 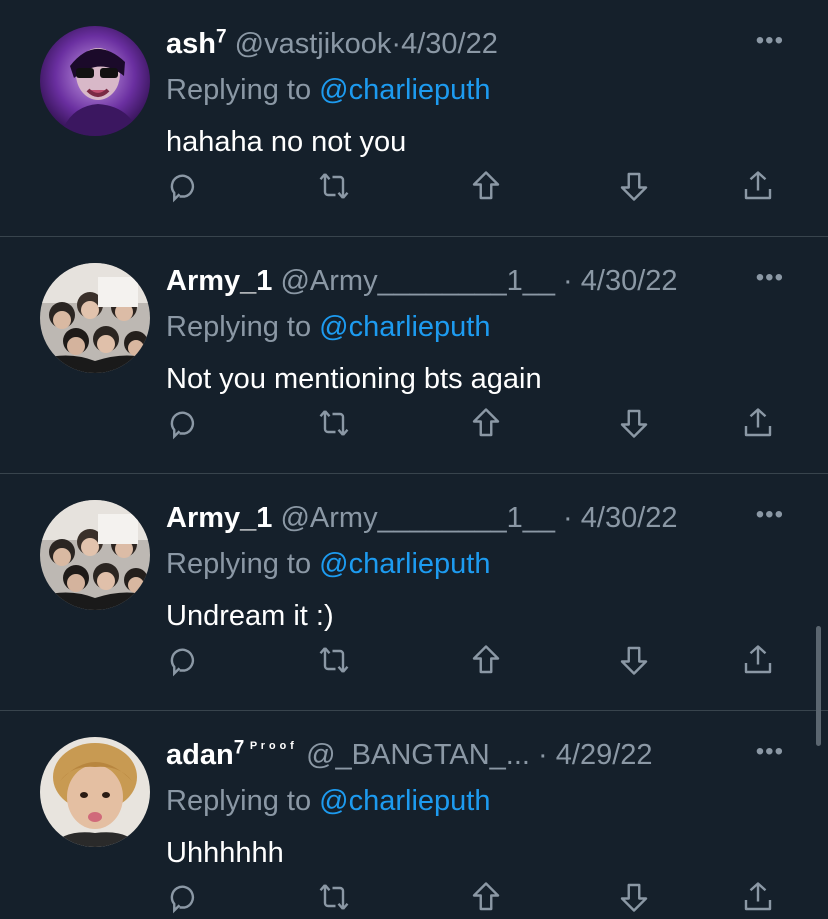 What do you see at coordinates (225, 853) in the screenshot?
I see `tweet-text: Uhhhhhh` at bounding box center [225, 853].